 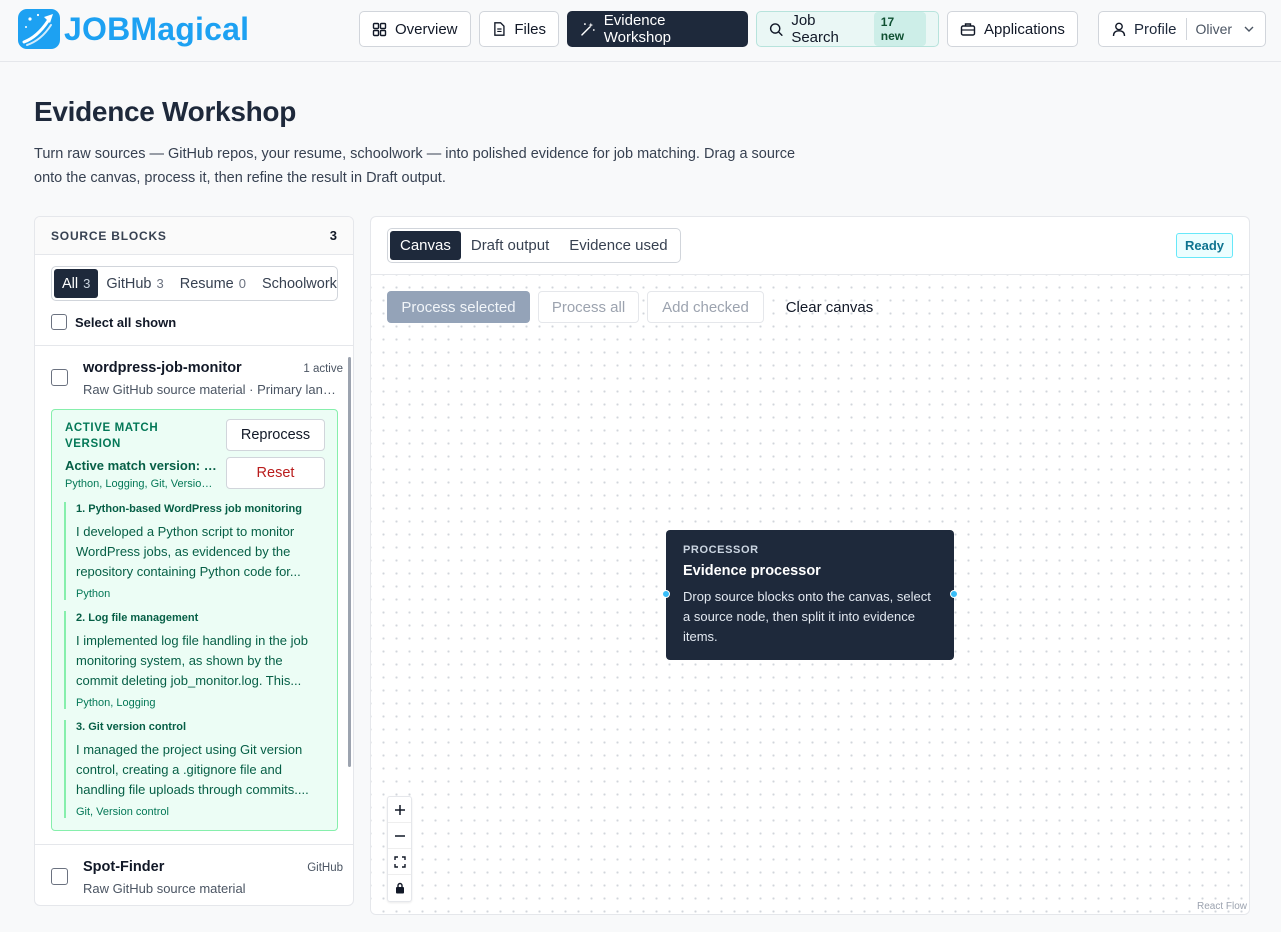 What do you see at coordinates (164, 888) in the screenshot?
I see `source-item-subtitle: Raw GitHub source material` at bounding box center [164, 888].